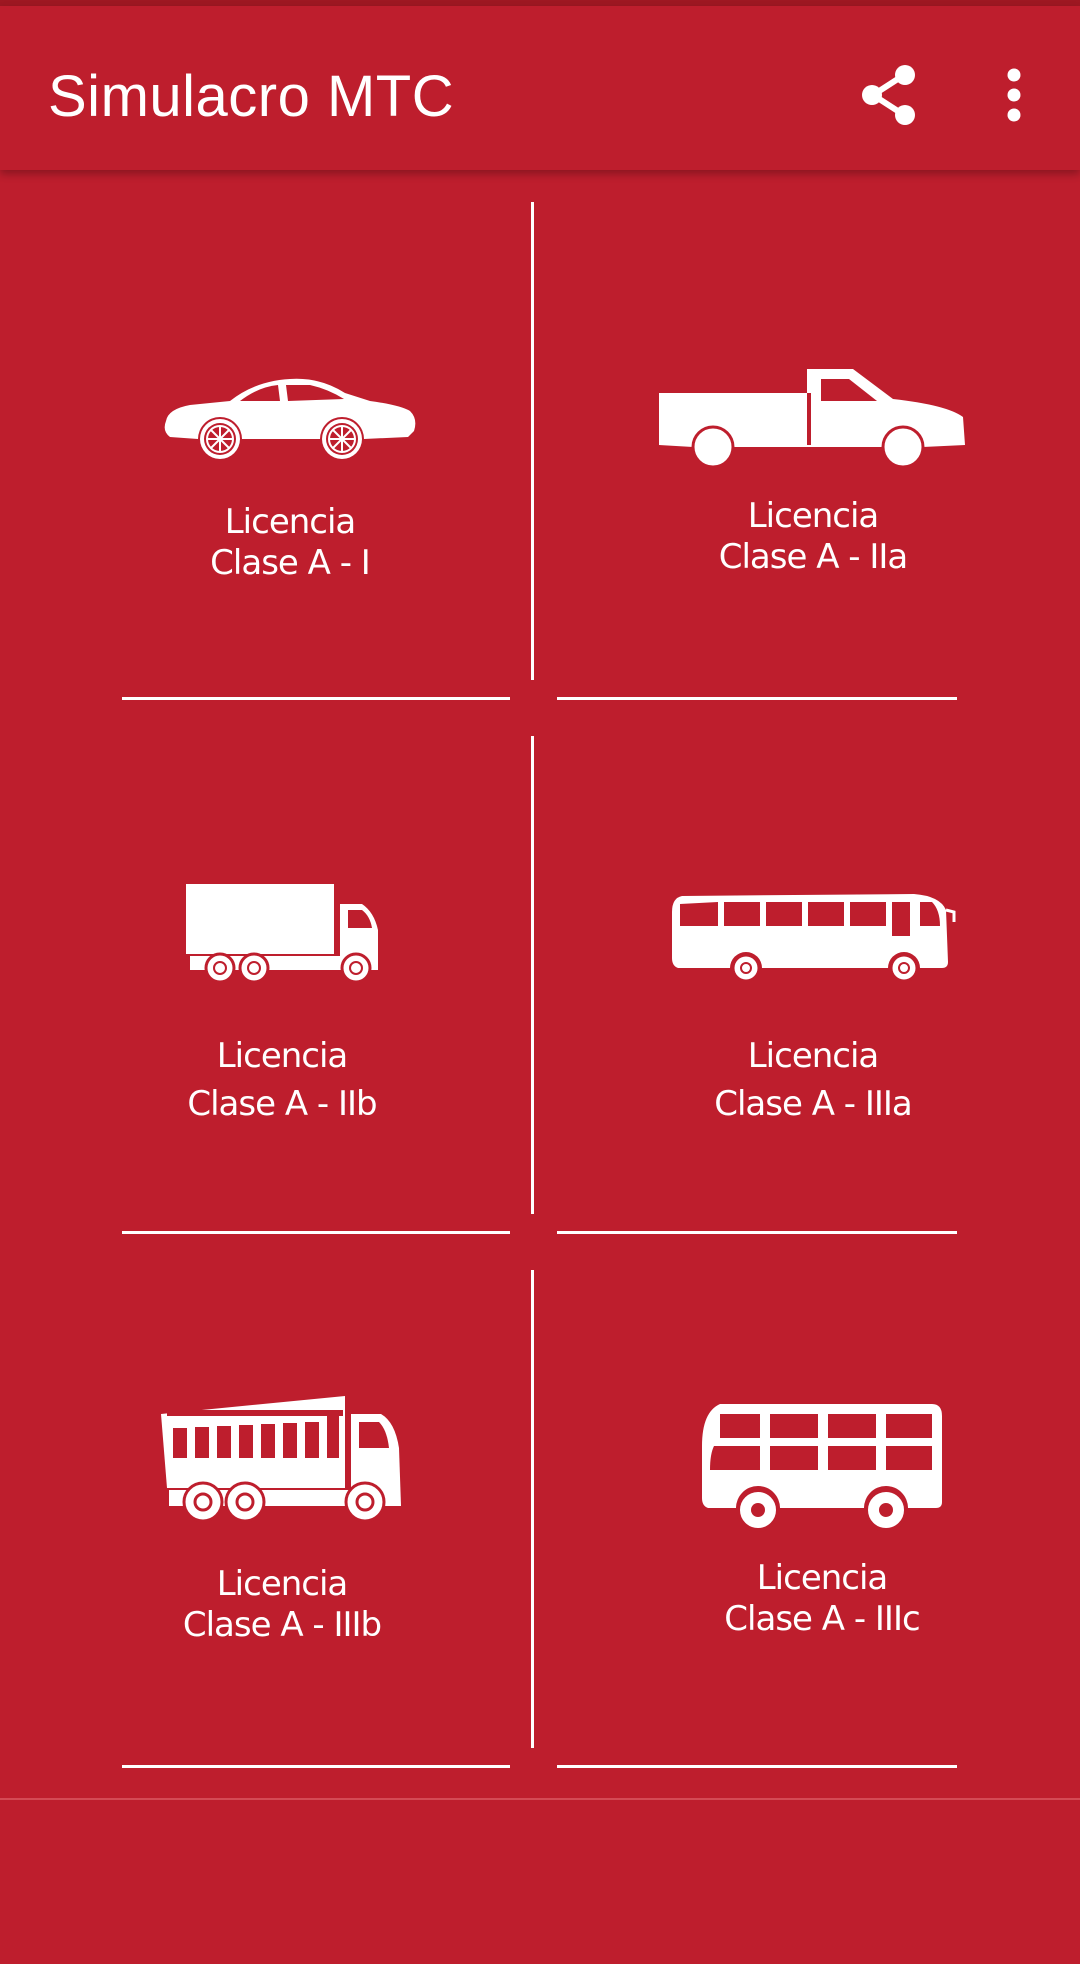 This screenshot has height=1964, width=1080. I want to click on license-class: Clase A - IIb, so click(282, 1104).